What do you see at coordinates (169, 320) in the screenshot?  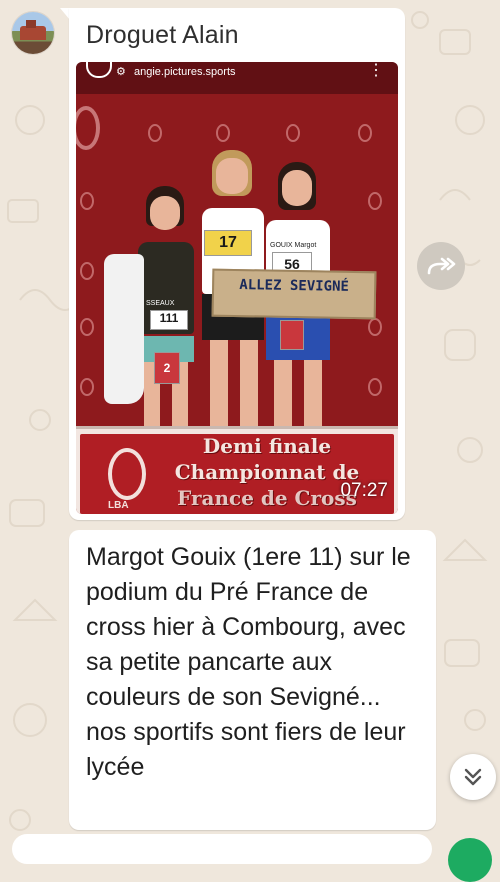 I see `bib-left: 111` at bounding box center [169, 320].